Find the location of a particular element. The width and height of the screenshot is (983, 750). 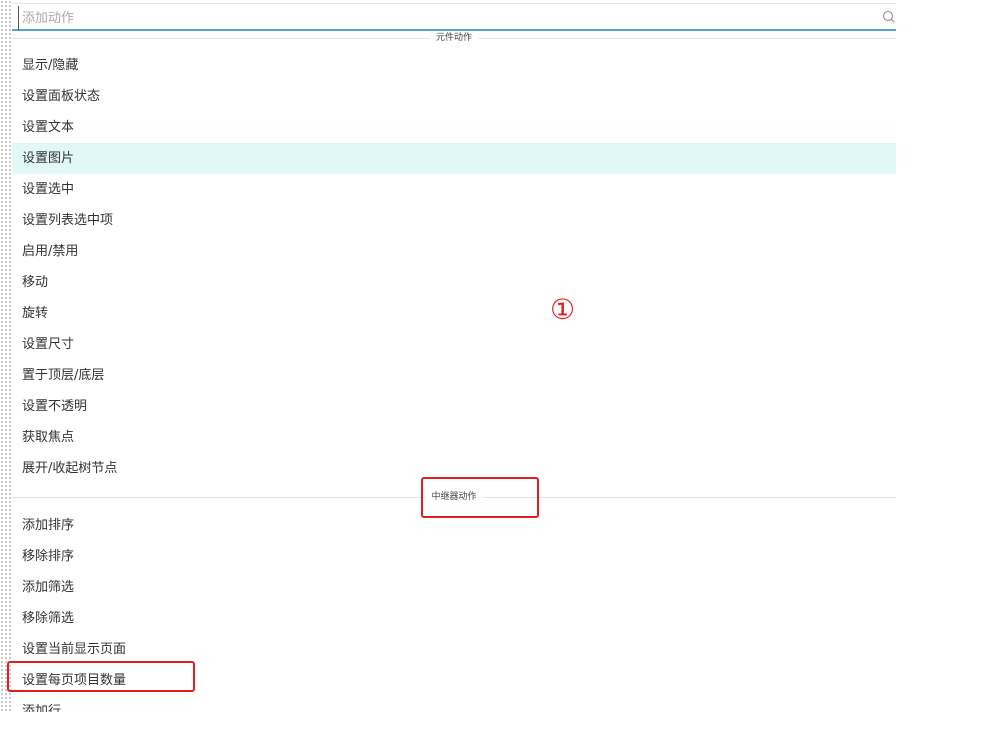

section-title: 元件动作 is located at coordinates (454, 38).